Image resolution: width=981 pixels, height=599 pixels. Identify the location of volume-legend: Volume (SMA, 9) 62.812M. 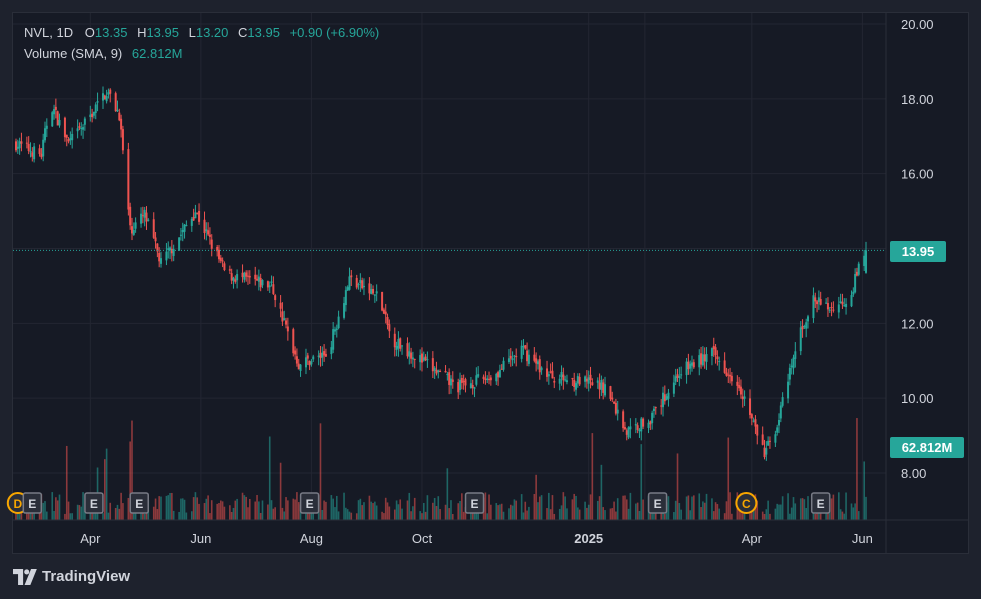
(103, 53).